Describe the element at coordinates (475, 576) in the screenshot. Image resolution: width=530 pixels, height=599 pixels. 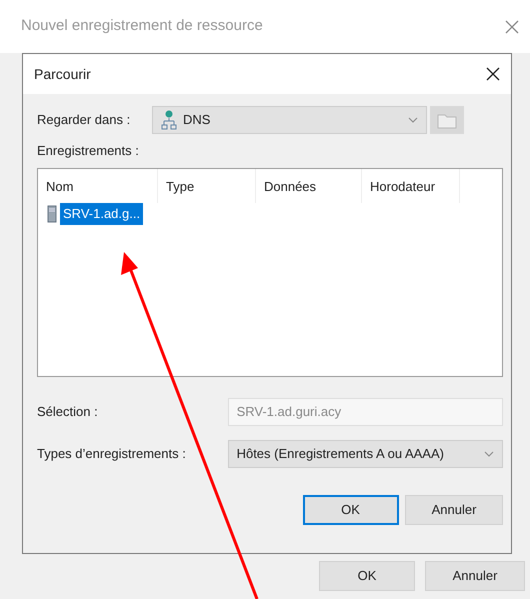
I see `window-button: Annuler` at that location.